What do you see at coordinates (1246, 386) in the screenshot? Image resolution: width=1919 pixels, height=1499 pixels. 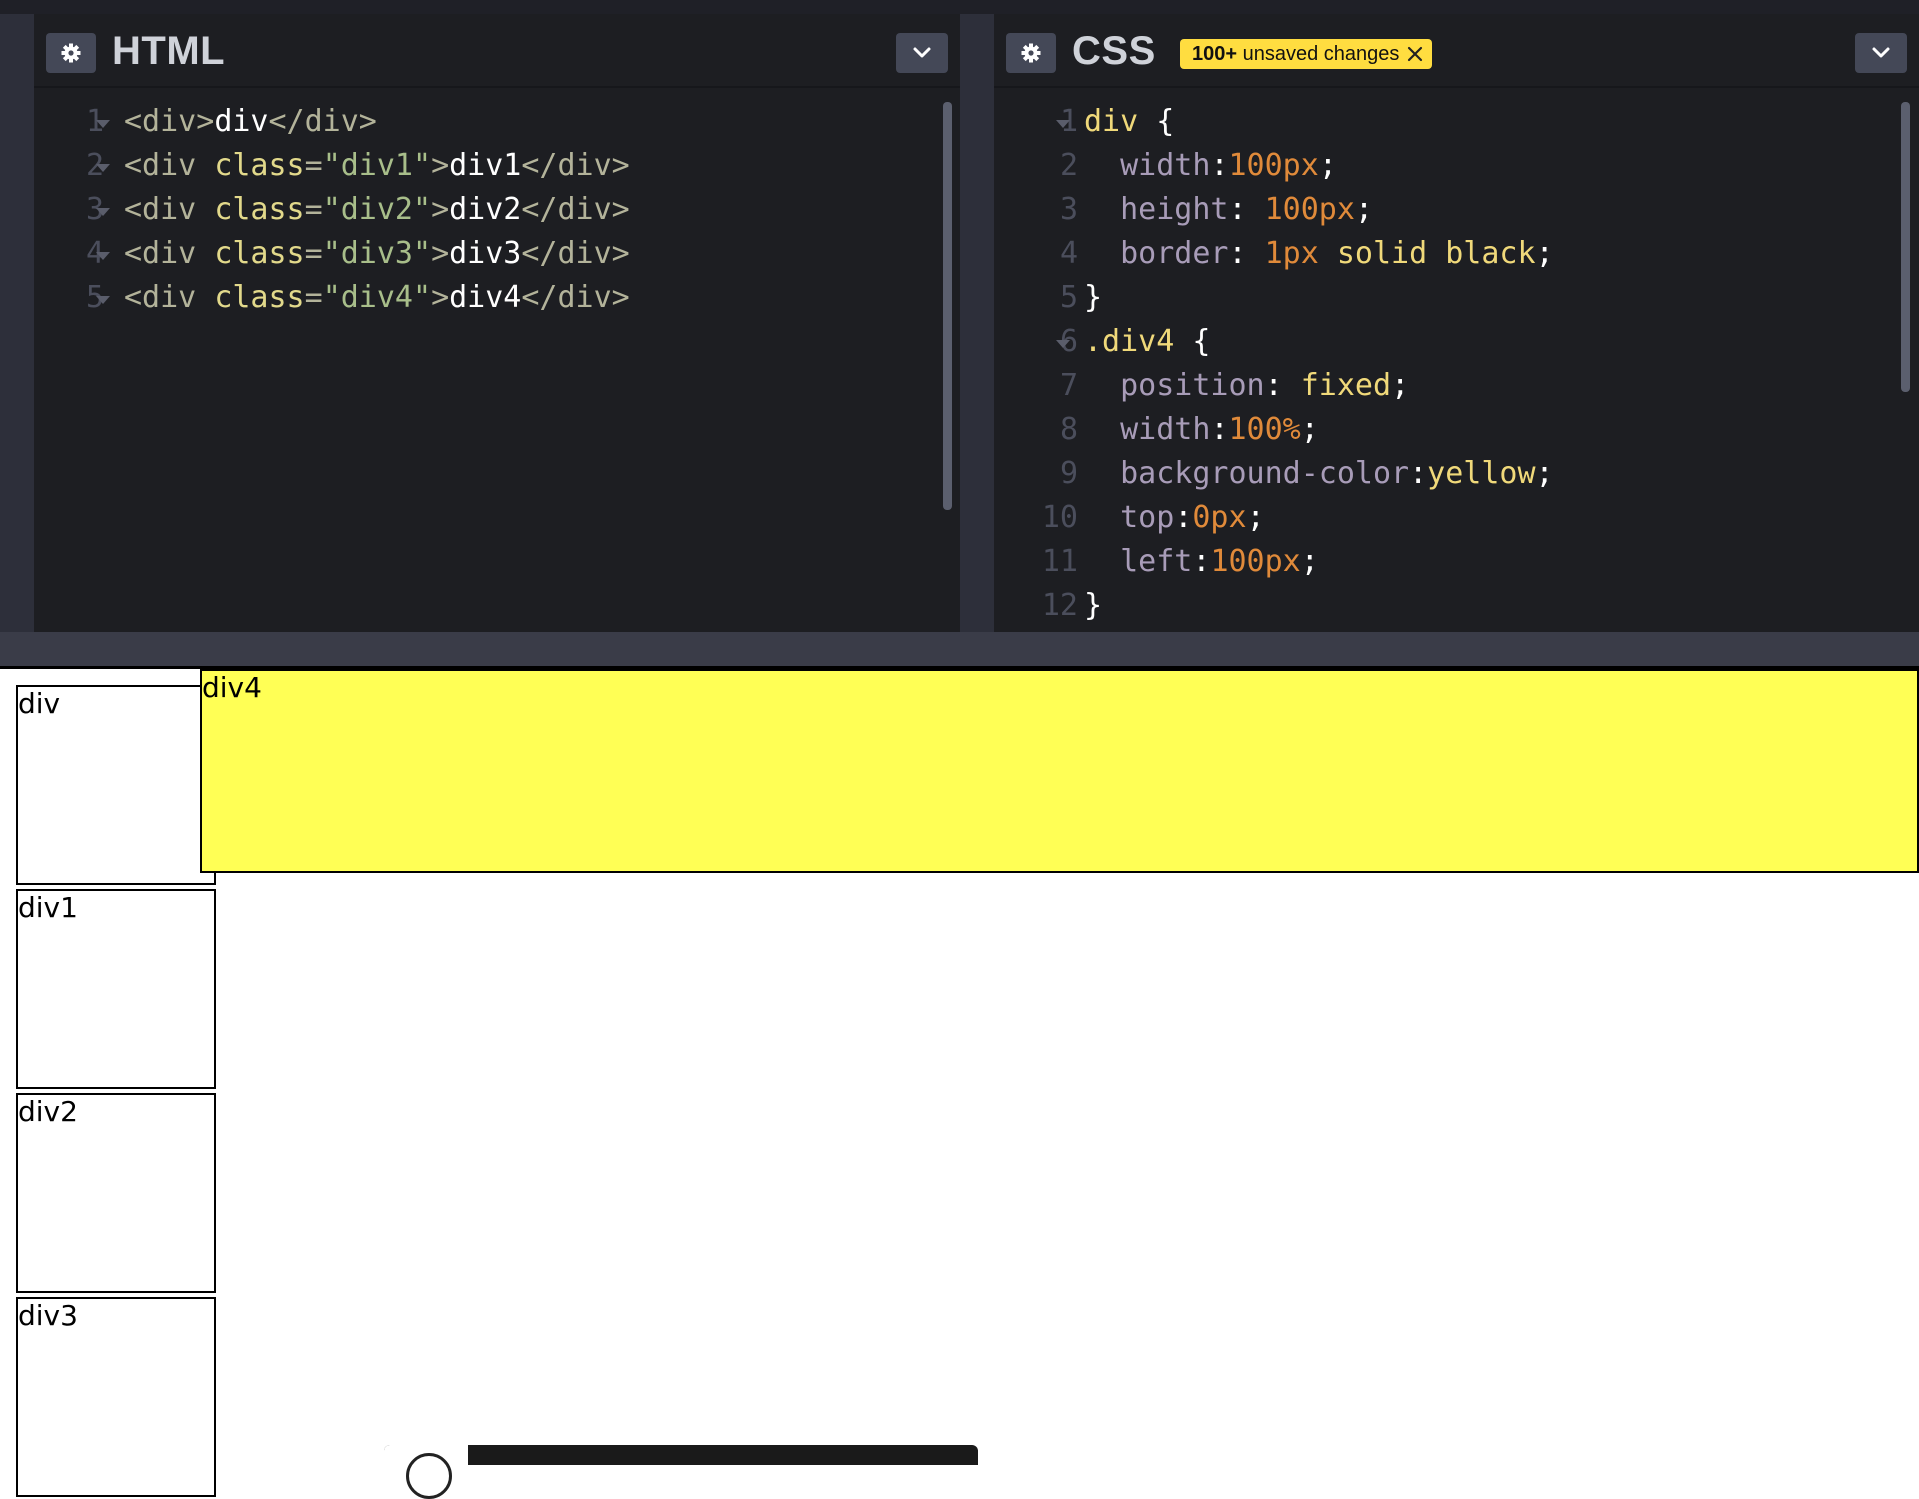 I see `code-text: position: fixed;` at bounding box center [1246, 386].